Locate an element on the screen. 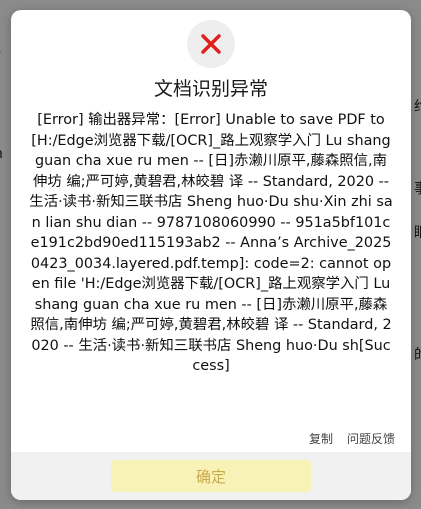 The height and width of the screenshot is (509, 421). dialog-footer: 确定 is located at coordinates (211, 476).